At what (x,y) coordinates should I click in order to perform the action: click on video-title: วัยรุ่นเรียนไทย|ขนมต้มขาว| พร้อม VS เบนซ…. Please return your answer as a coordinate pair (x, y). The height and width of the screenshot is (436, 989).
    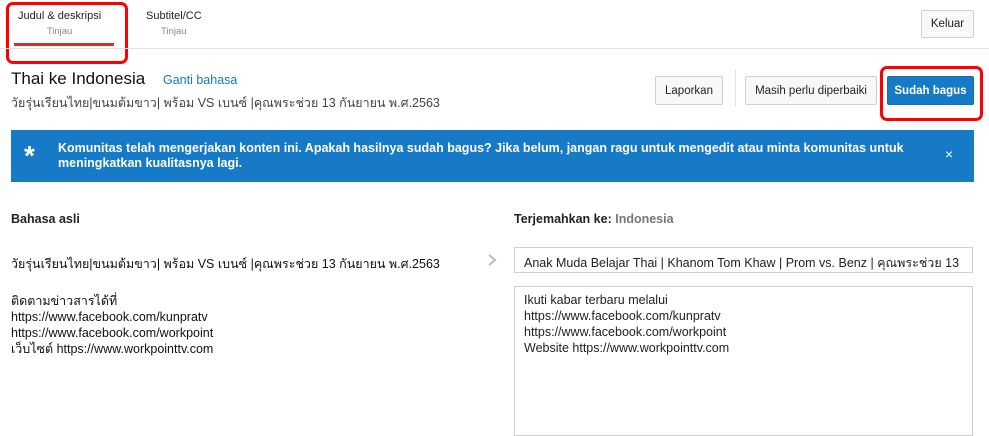
    Looking at the image, I should click on (225, 103).